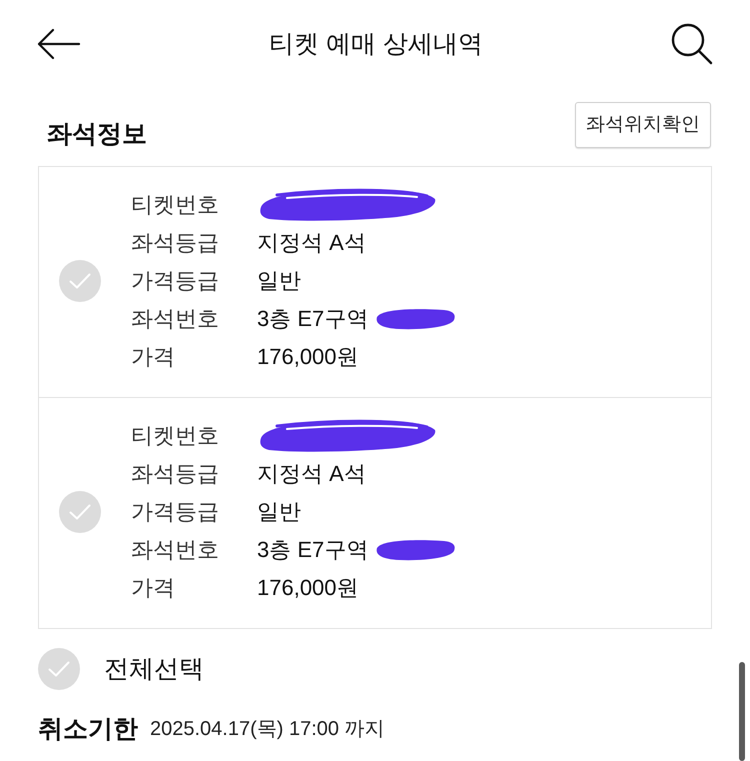 Image resolution: width=750 pixels, height=761 pixels. I want to click on search-button, so click(692, 44).